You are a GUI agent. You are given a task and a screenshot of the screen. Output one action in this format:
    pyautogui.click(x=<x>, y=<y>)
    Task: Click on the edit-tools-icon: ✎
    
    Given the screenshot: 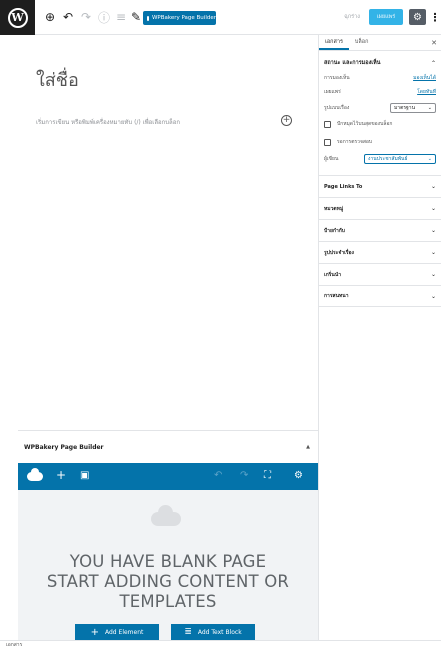 What is the action you would take?
    pyautogui.click(x=136, y=17)
    